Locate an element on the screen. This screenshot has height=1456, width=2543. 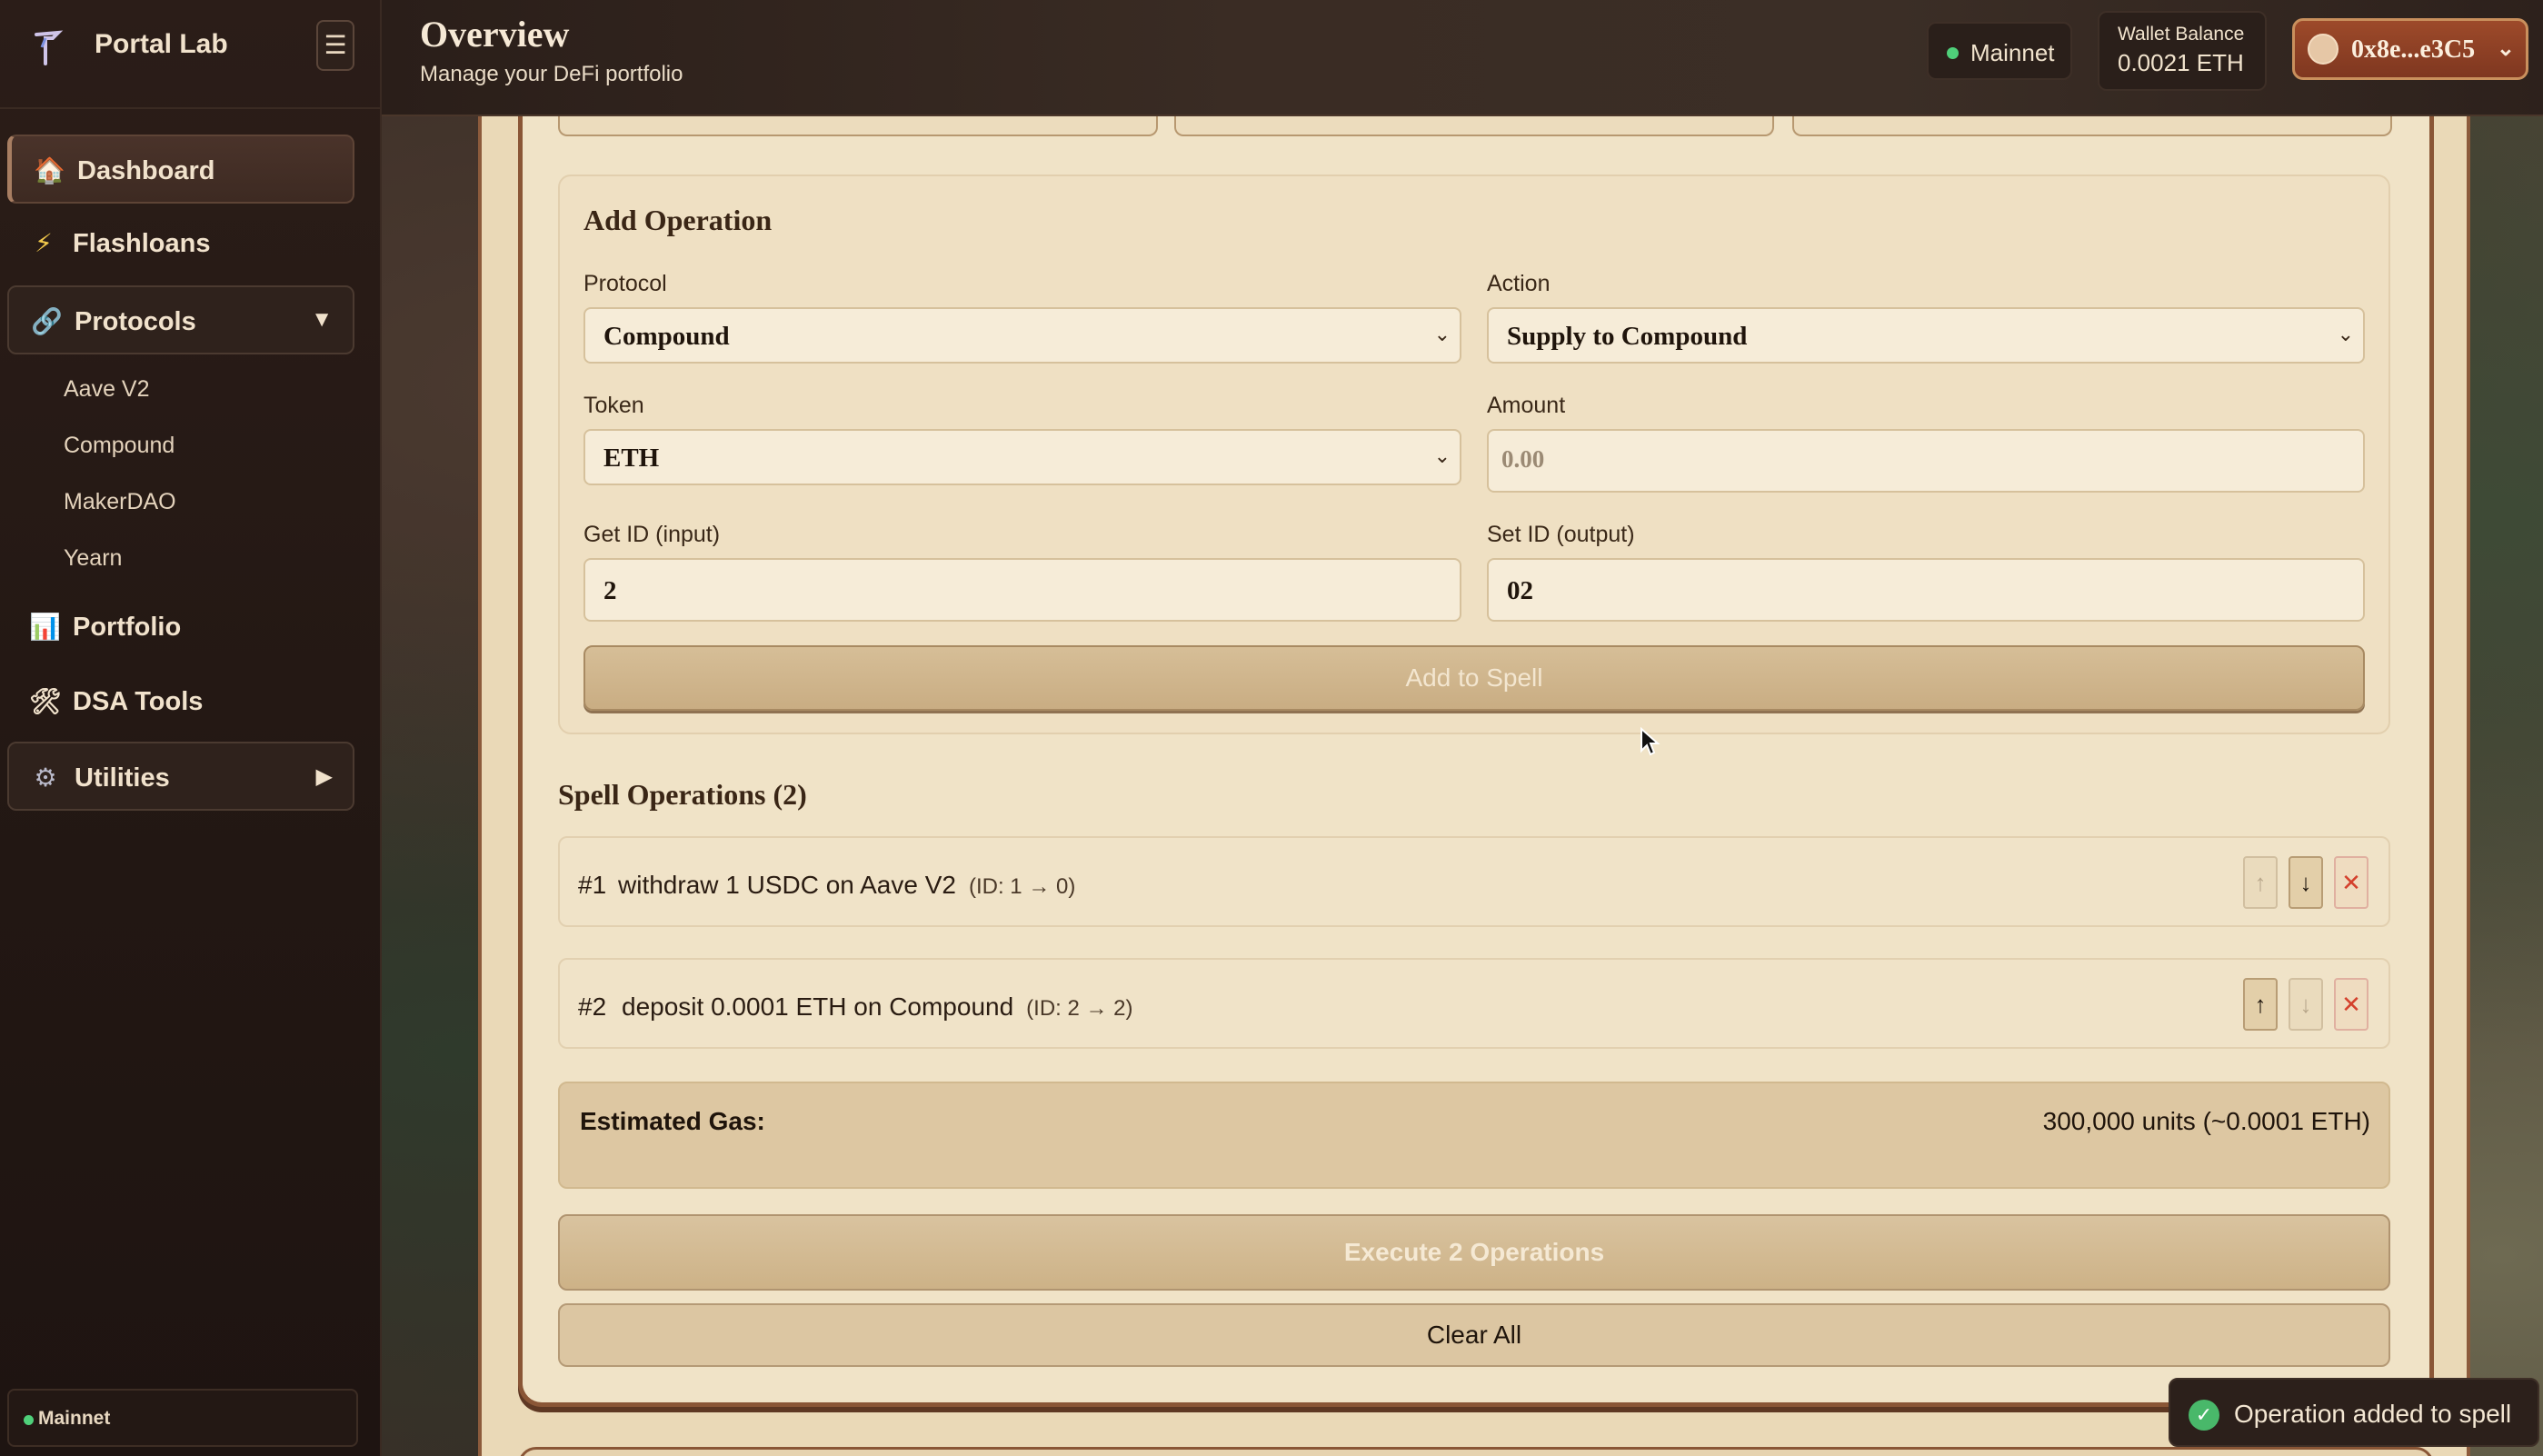
amount-label: Amount is located at coordinates (1527, 406).